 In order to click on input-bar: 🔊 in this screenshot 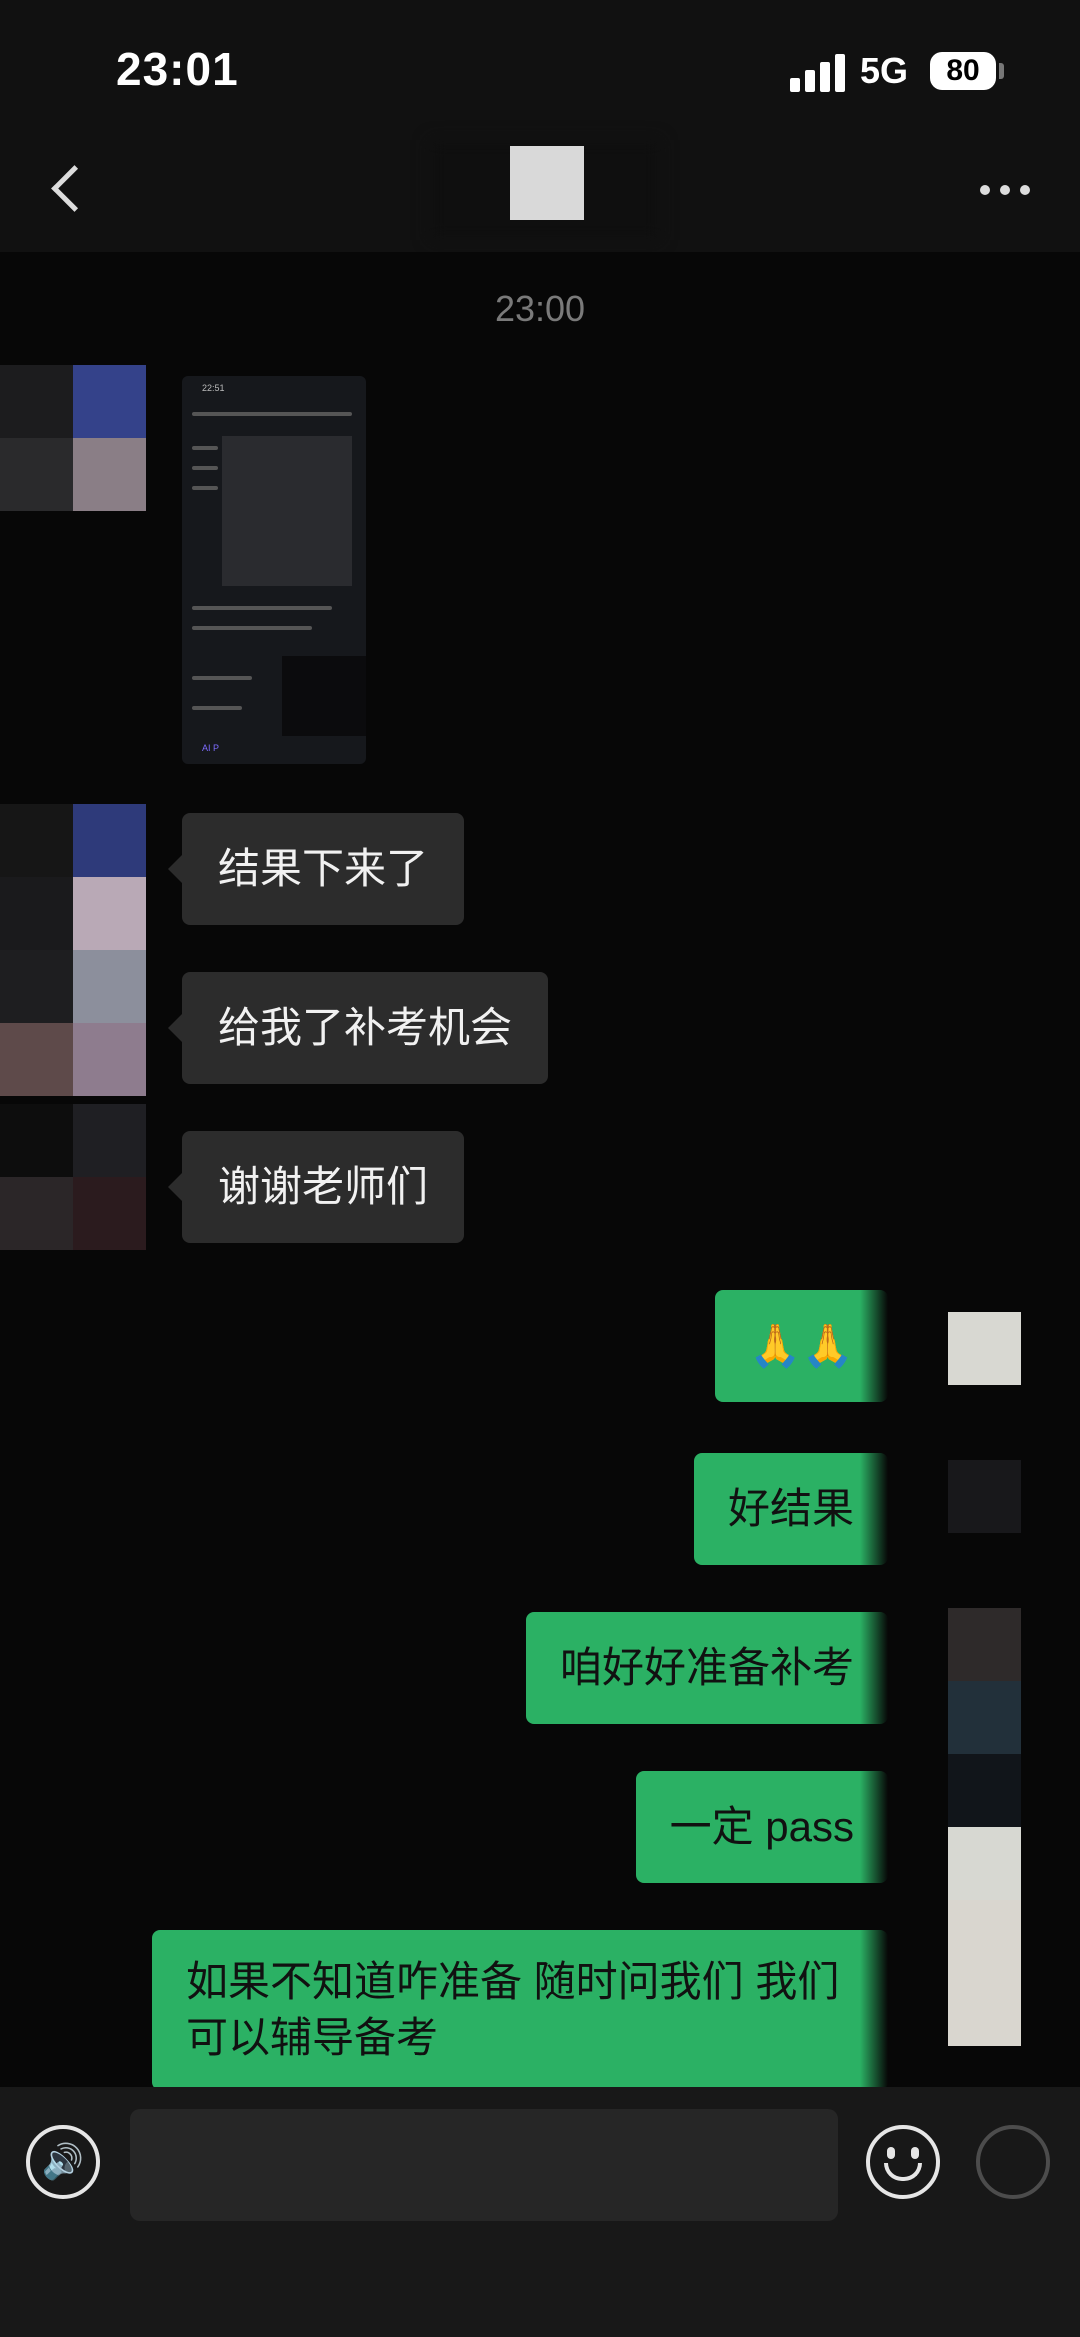, I will do `click(540, 2212)`.